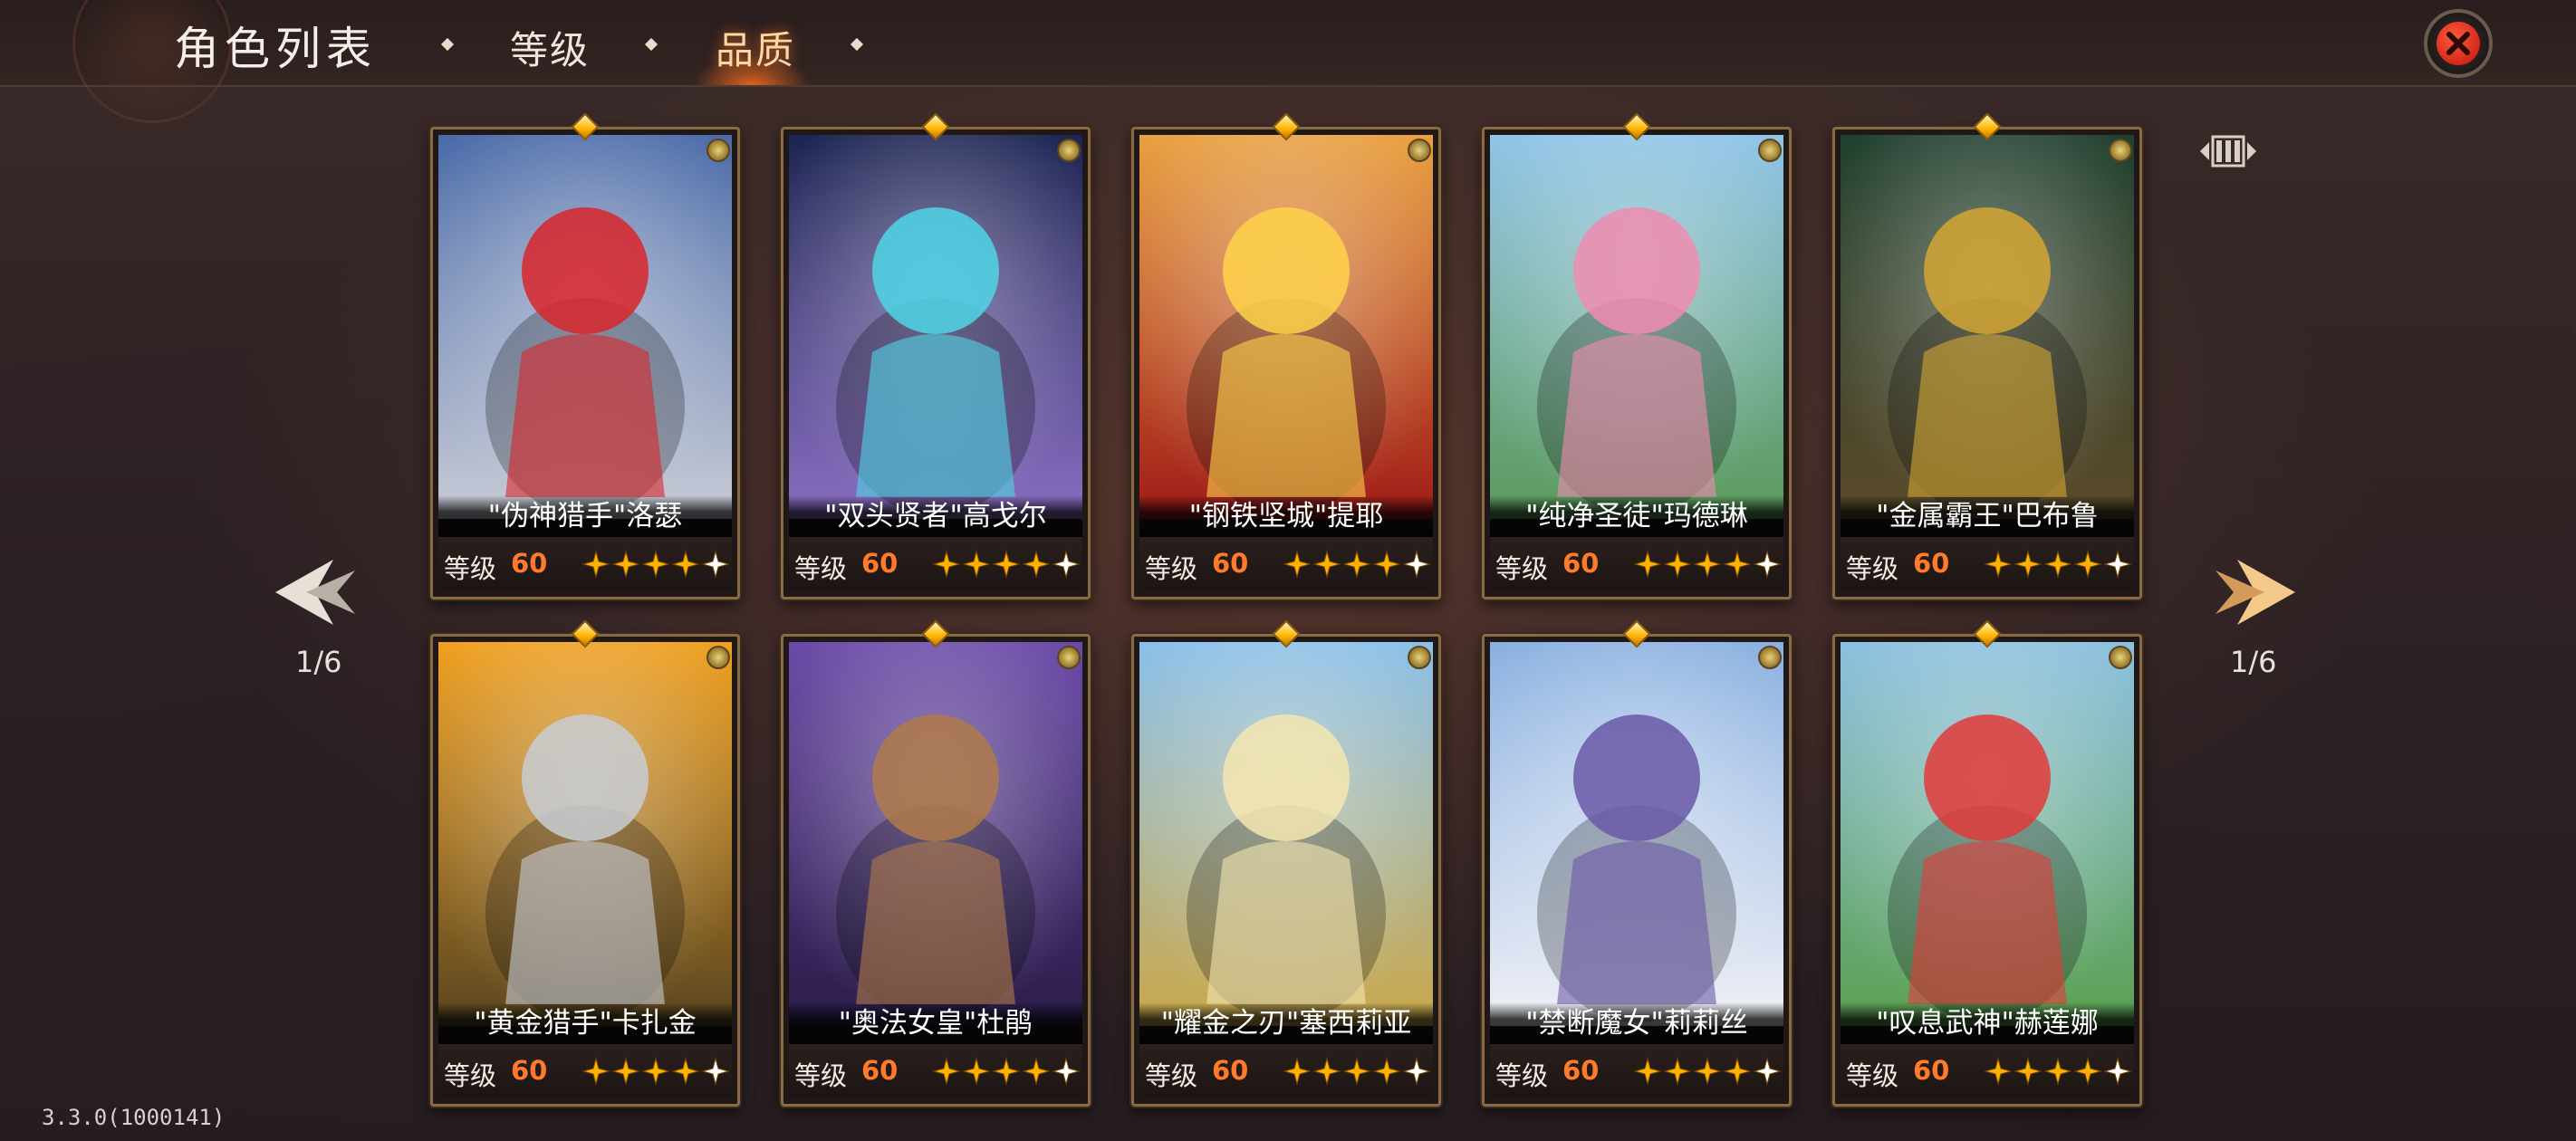 This screenshot has width=2576, height=1141. I want to click on page-indicator-left: 1/6, so click(318, 662).